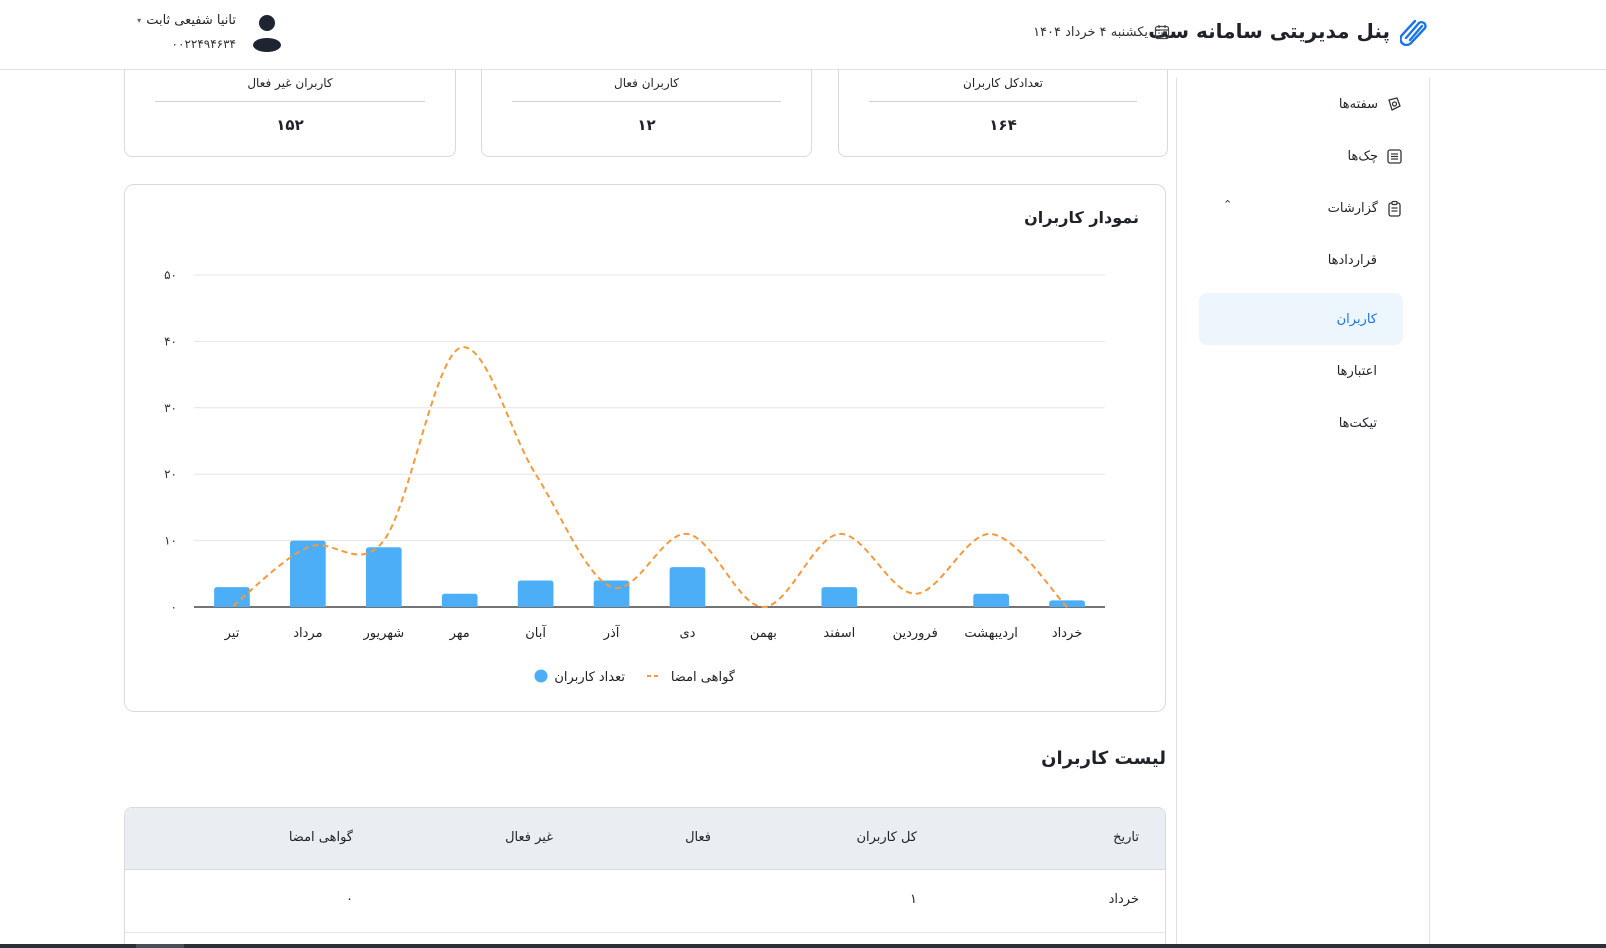 The width and height of the screenshot is (1606, 948). What do you see at coordinates (204, 35) in the screenshot?
I see `user-menu: تانیا شفیعی ثابت ▾ ۰۰۲۲۴۹۴۶۳۴` at bounding box center [204, 35].